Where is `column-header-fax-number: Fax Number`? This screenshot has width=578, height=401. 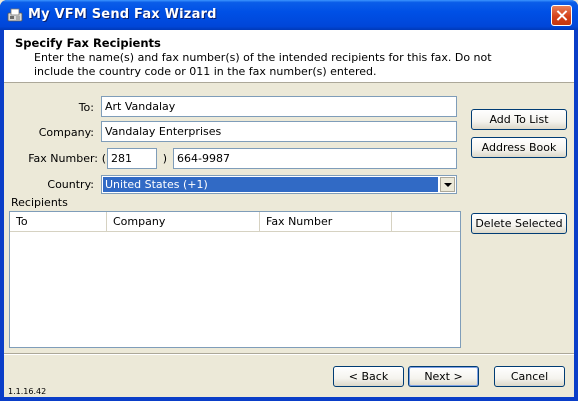
column-header-fax-number: Fax Number is located at coordinates (326, 221).